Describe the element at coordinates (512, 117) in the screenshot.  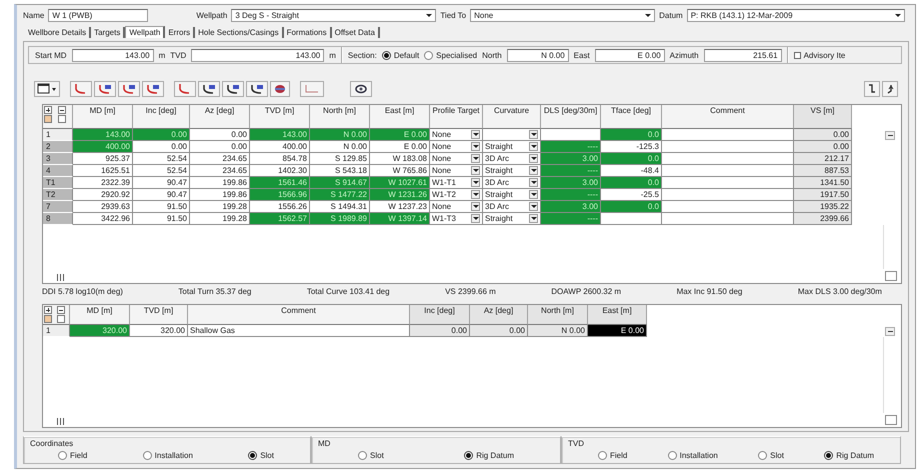
I see `column-header: Curvature` at that location.